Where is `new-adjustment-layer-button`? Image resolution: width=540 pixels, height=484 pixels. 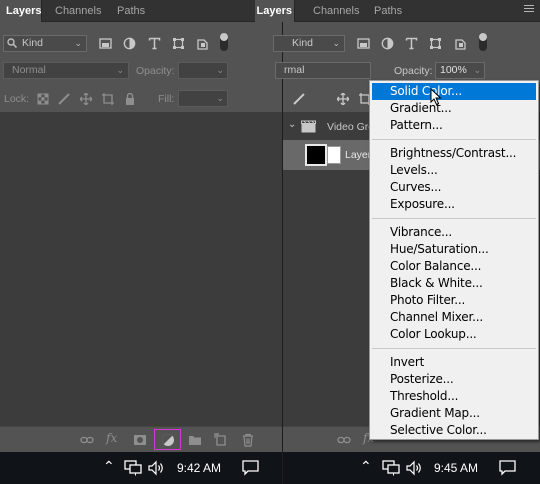
new-adjustment-layer-button is located at coordinates (167, 439).